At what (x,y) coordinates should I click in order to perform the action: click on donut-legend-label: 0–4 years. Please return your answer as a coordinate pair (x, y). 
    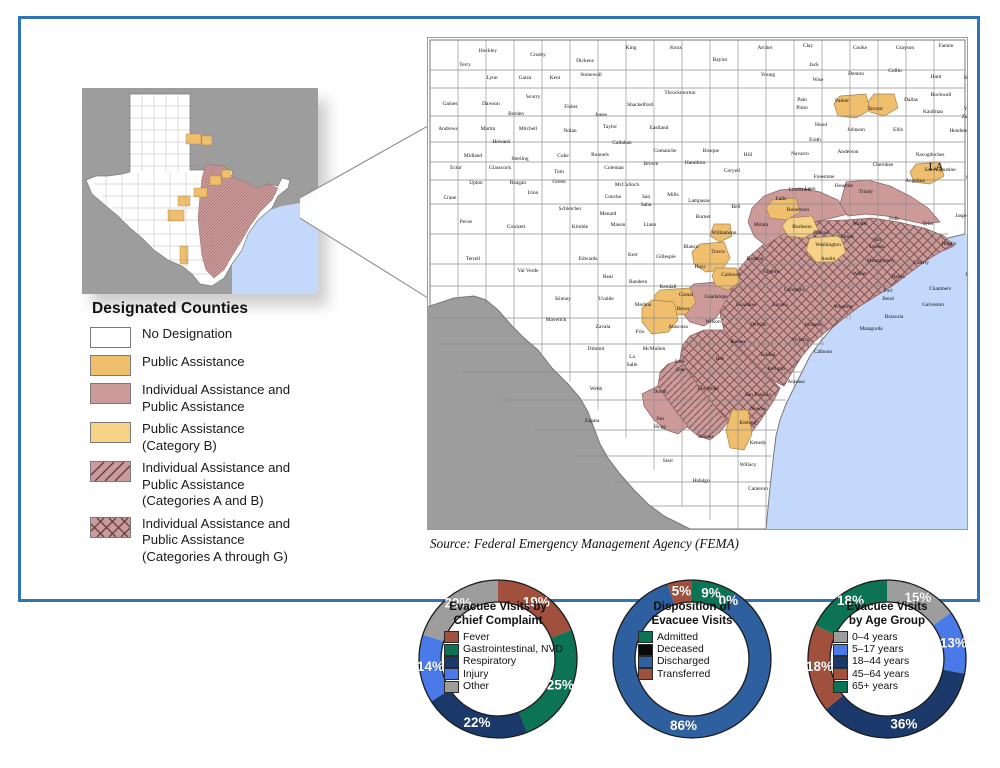
    Looking at the image, I should click on (875, 637).